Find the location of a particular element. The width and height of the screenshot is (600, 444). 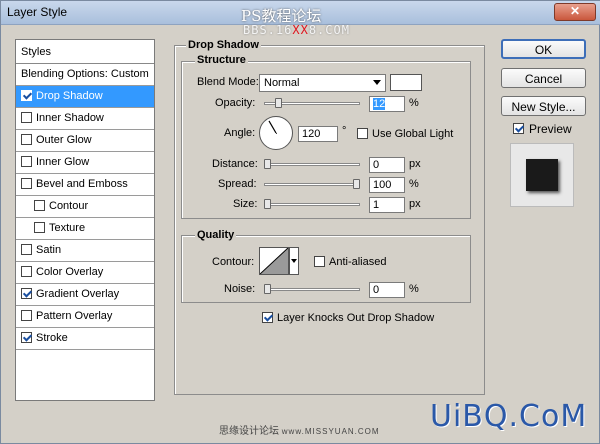

size-input: 1 is located at coordinates (387, 205).